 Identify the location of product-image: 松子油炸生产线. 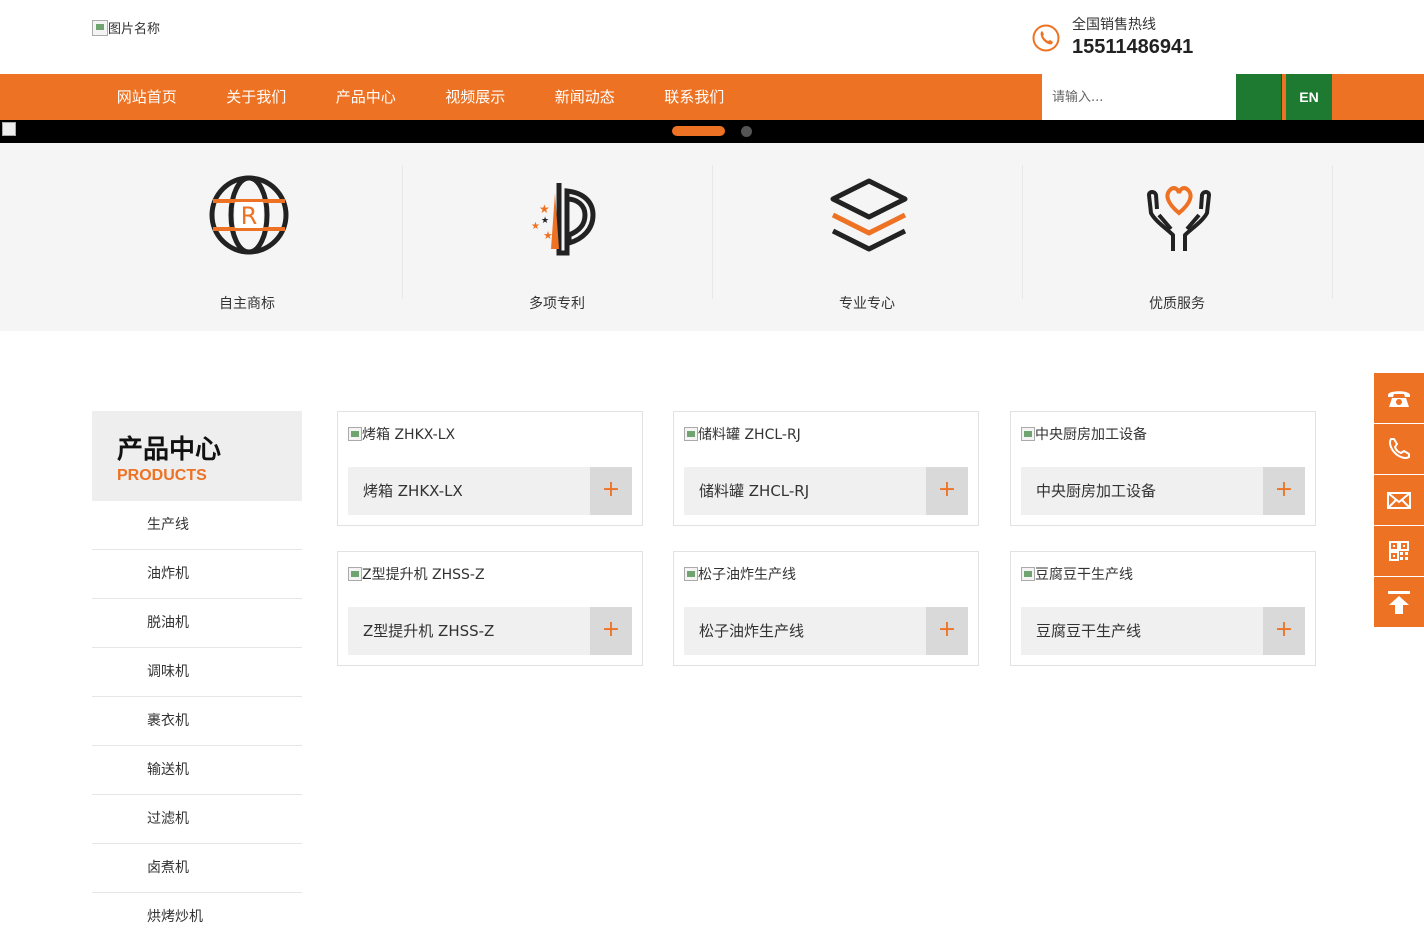
(740, 574).